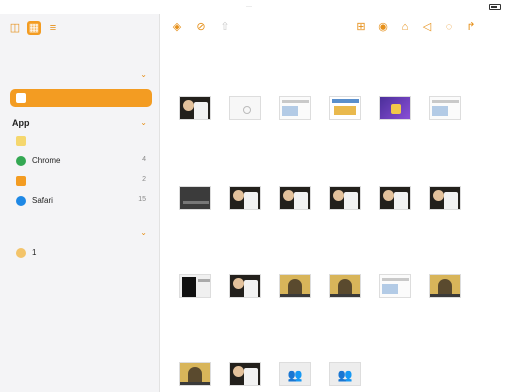  I want to click on compass-icon: ⊘, so click(201, 27).